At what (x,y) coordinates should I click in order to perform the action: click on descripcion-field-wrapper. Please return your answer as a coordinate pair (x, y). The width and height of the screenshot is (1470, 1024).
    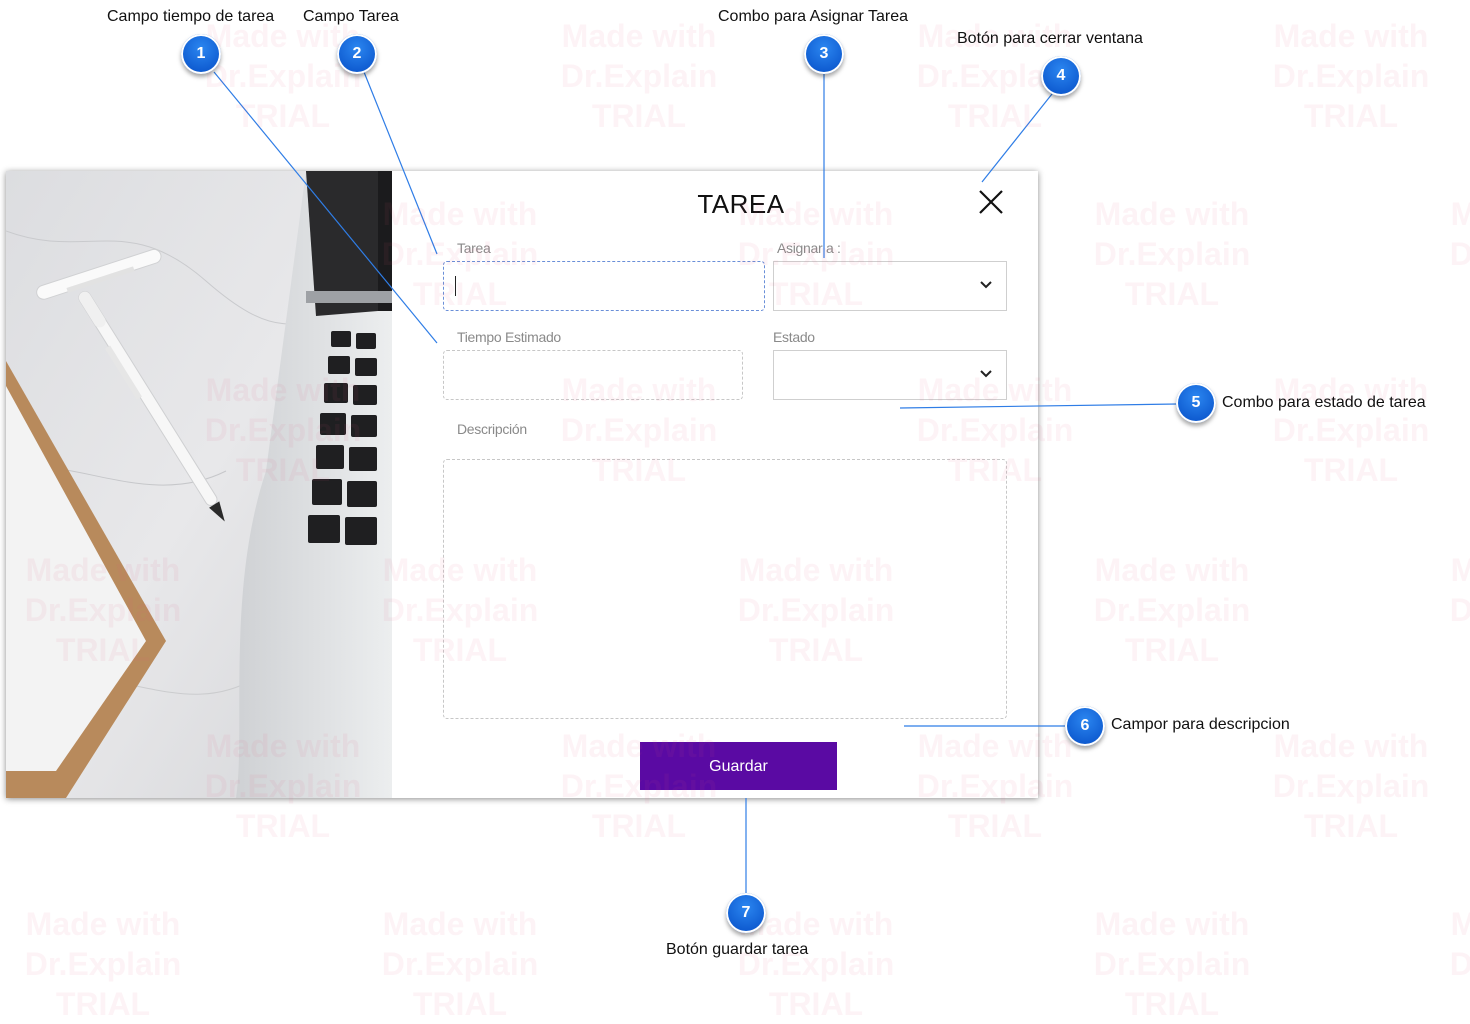
    Looking at the image, I should click on (725, 589).